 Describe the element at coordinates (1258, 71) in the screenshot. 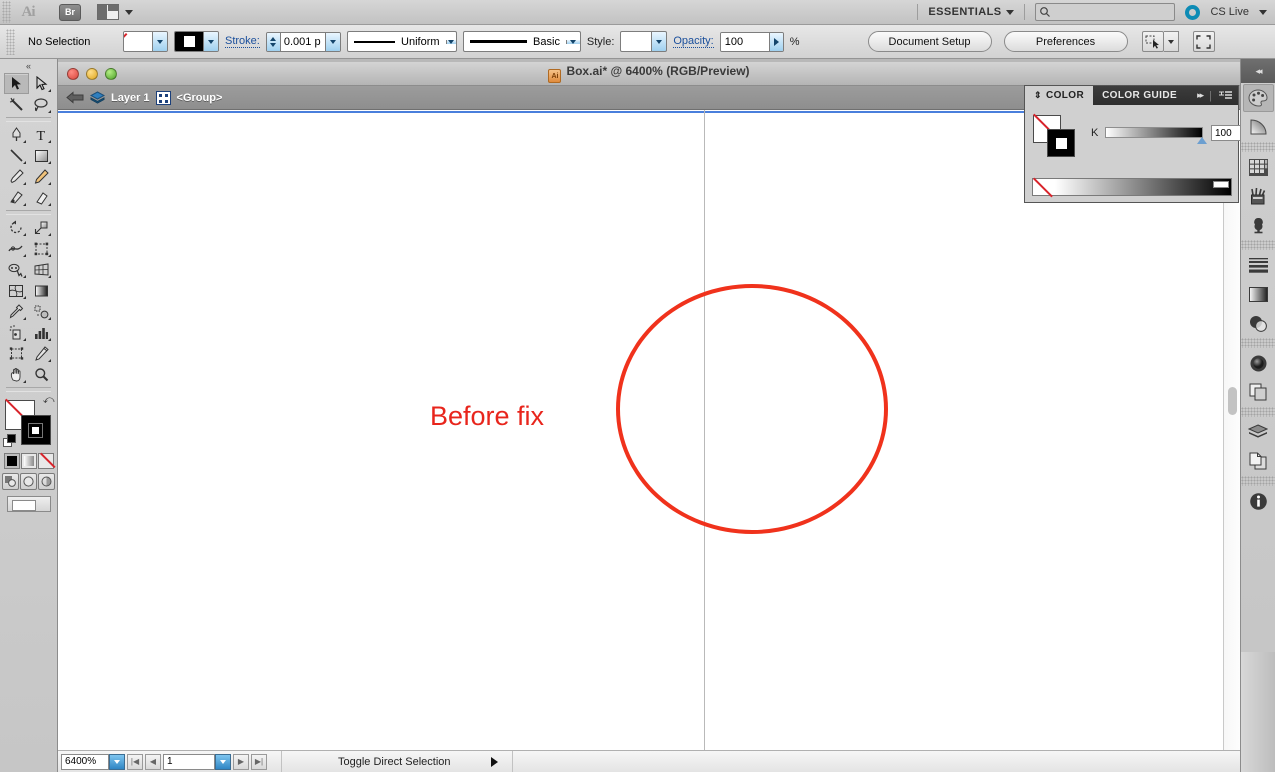

I see `collapse-dock-icon: ◂◂` at that location.